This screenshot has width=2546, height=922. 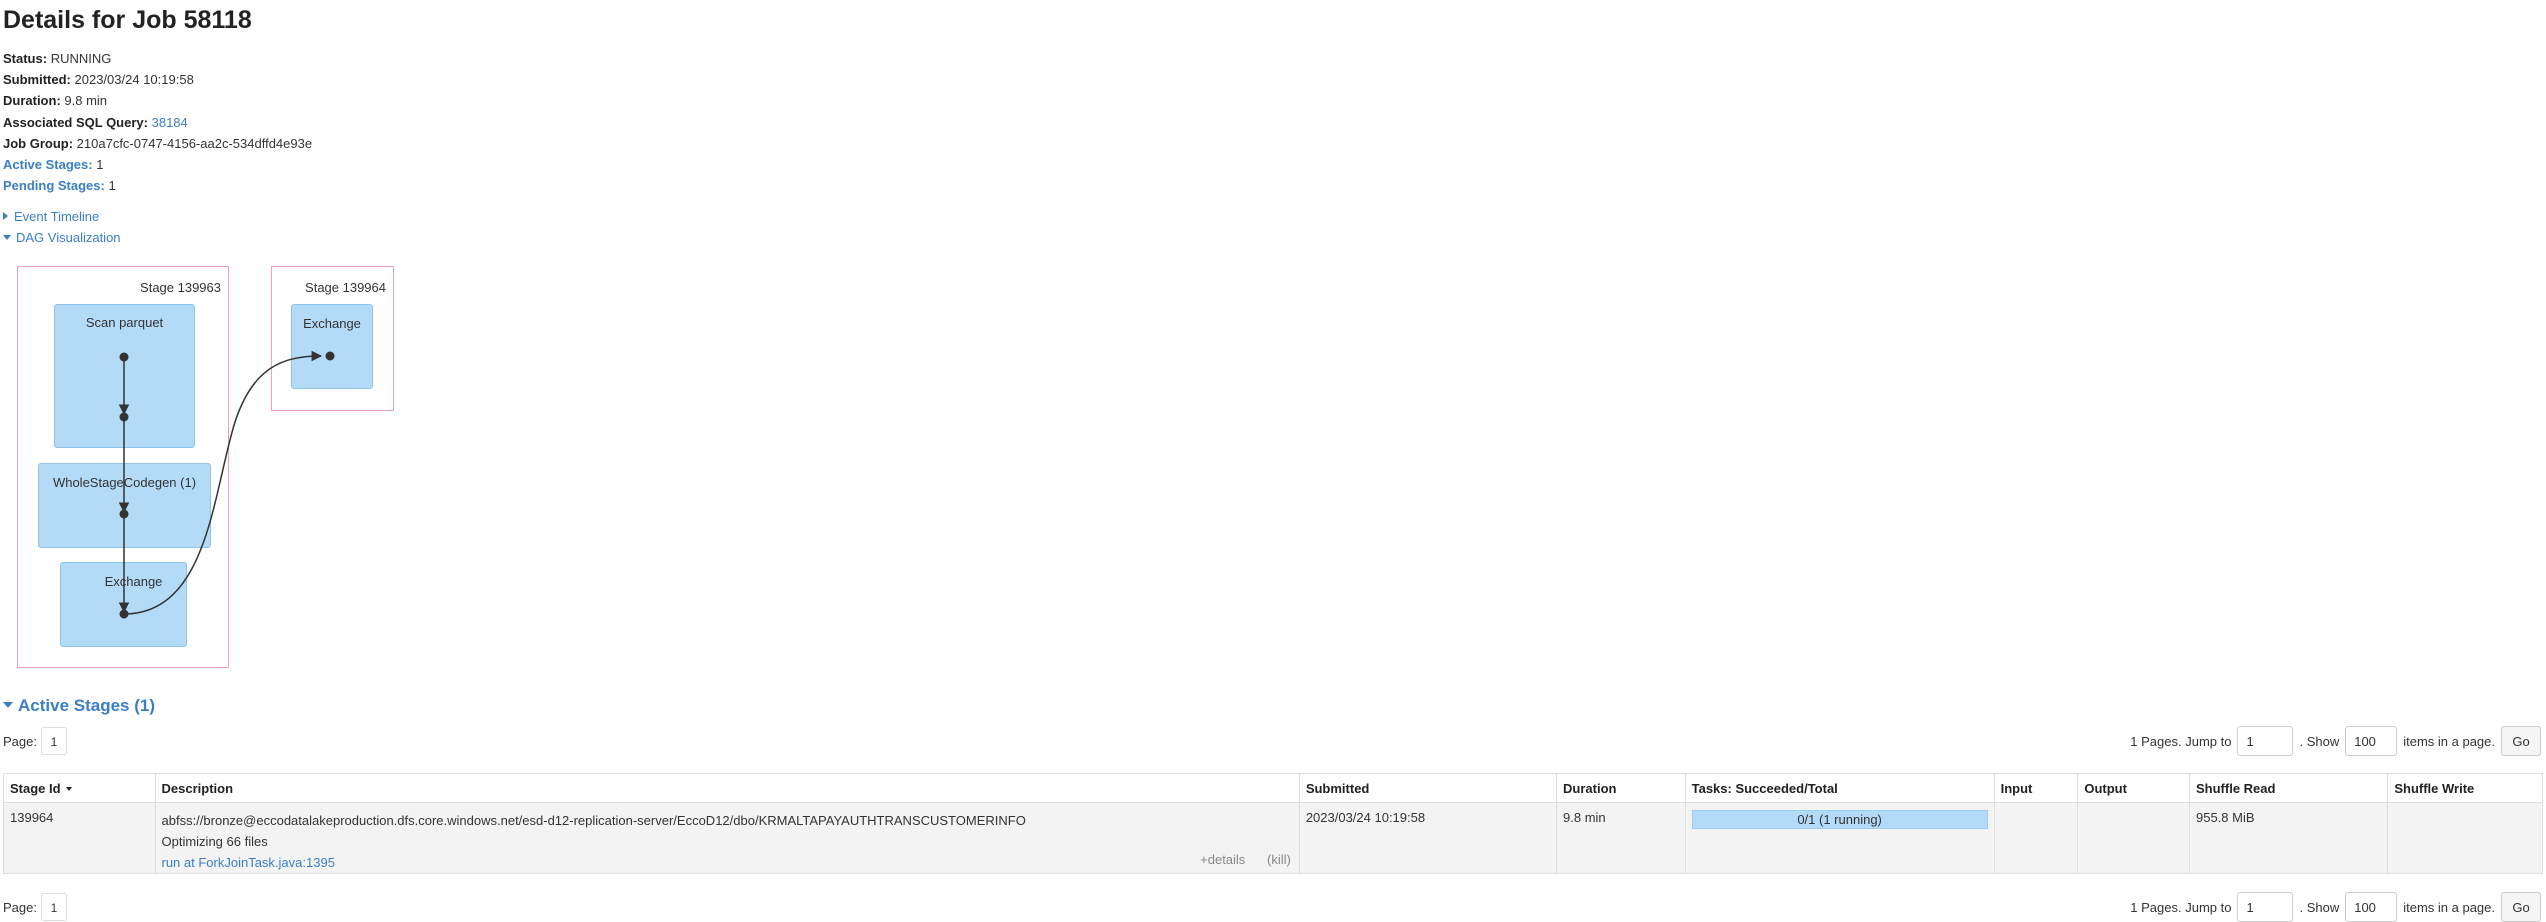 What do you see at coordinates (170, 122) in the screenshot?
I see `sql-query-link: 38184` at bounding box center [170, 122].